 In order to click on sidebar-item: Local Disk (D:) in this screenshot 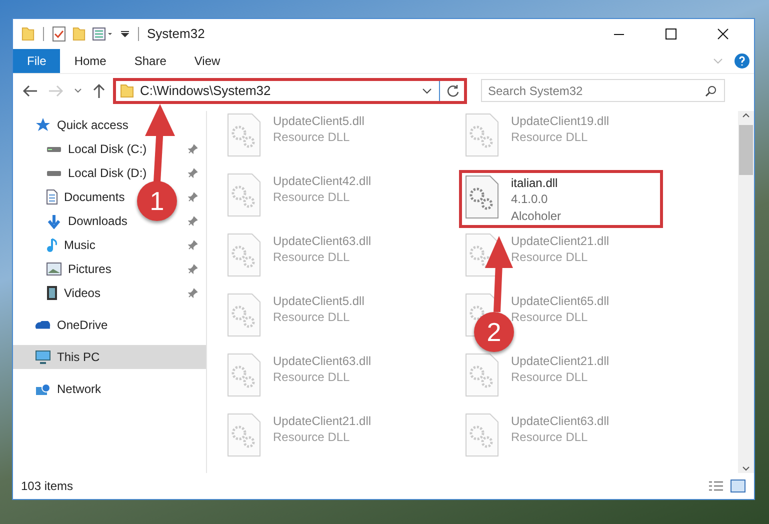, I will do `click(107, 173)`.